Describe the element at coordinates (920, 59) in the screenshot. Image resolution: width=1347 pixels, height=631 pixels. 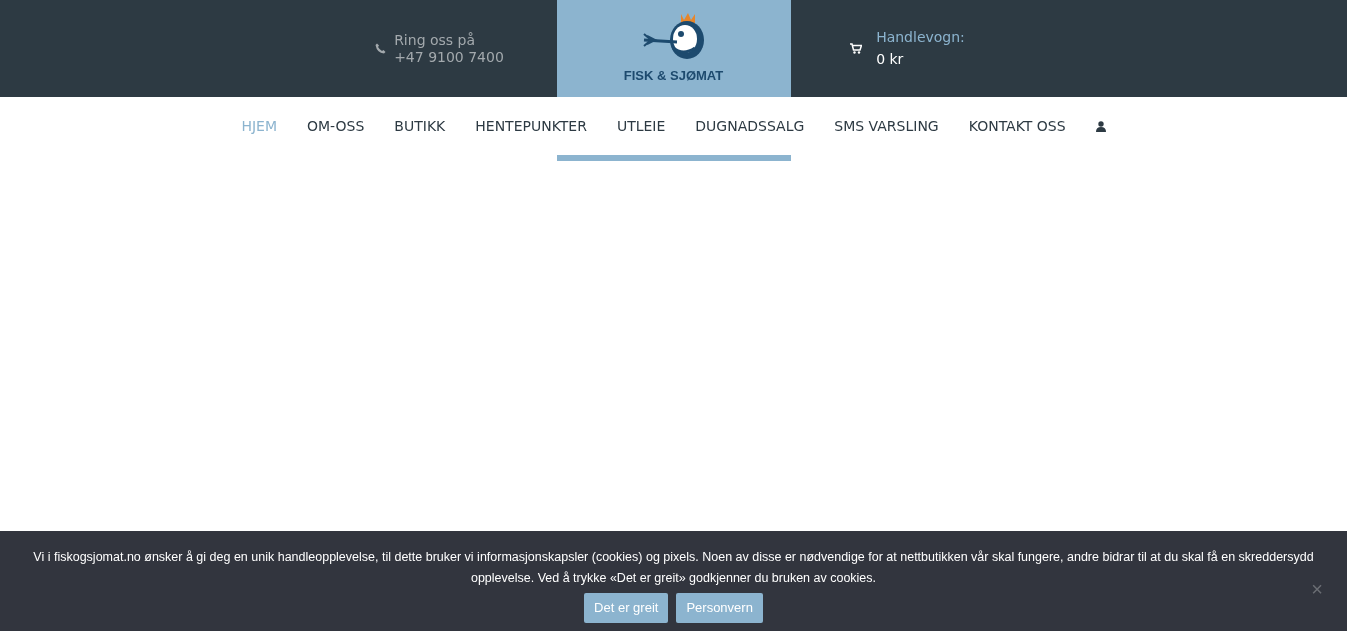
I see `cart-total: 0 kr` at that location.